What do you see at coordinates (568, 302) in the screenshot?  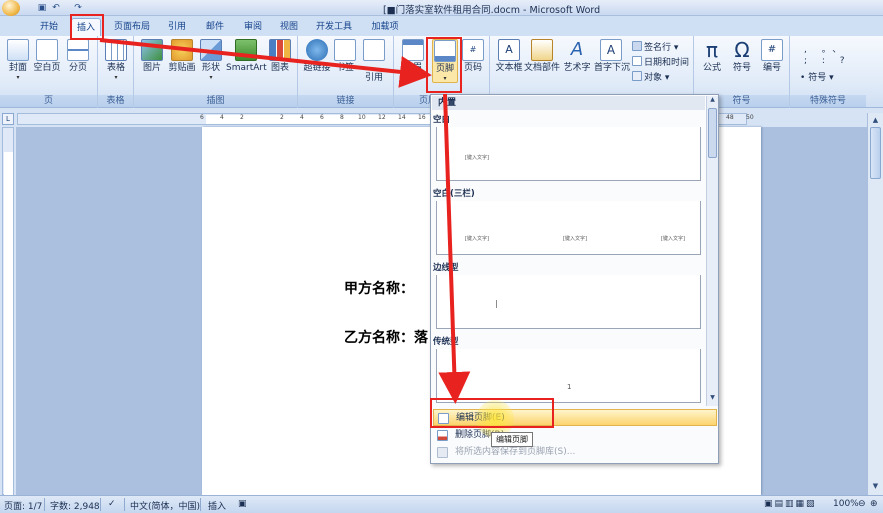 I see `footer-template-sideline: |` at bounding box center [568, 302].